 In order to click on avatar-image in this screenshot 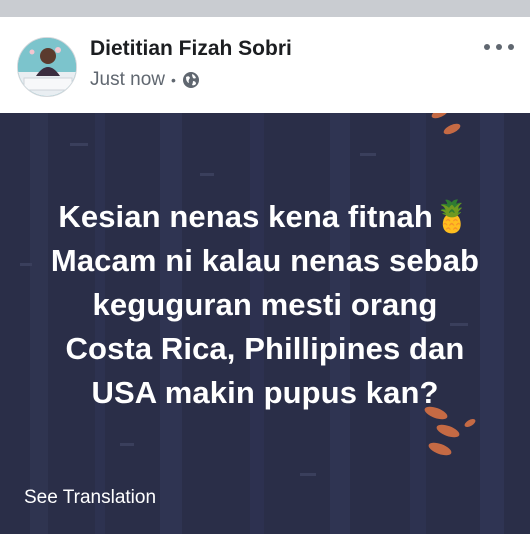, I will do `click(47, 67)`.